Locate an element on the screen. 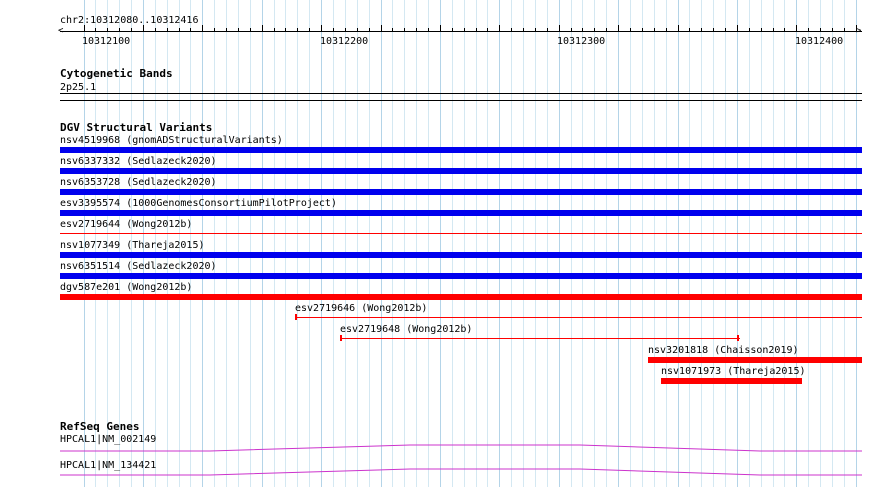 The image size is (890, 487). variant-label: nsv1071973 (Thareja2015) is located at coordinates (733, 371).